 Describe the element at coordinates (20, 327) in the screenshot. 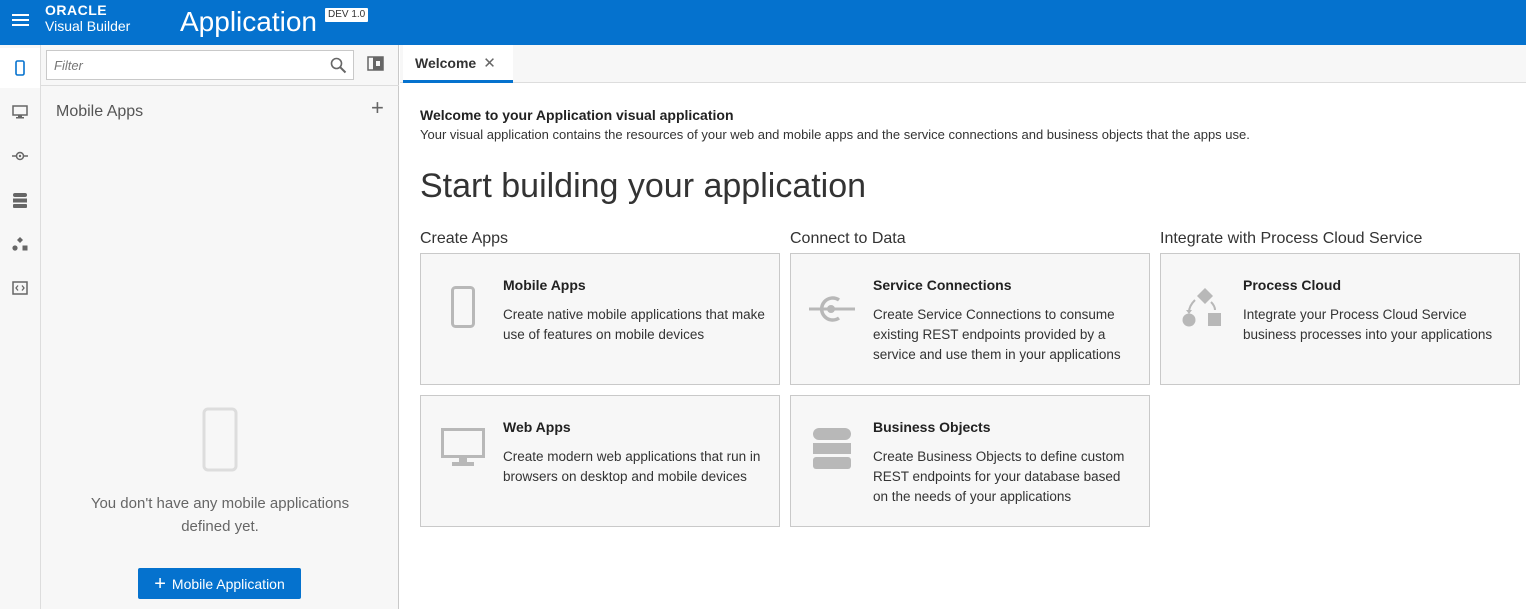

I see `navigator-rail` at that location.